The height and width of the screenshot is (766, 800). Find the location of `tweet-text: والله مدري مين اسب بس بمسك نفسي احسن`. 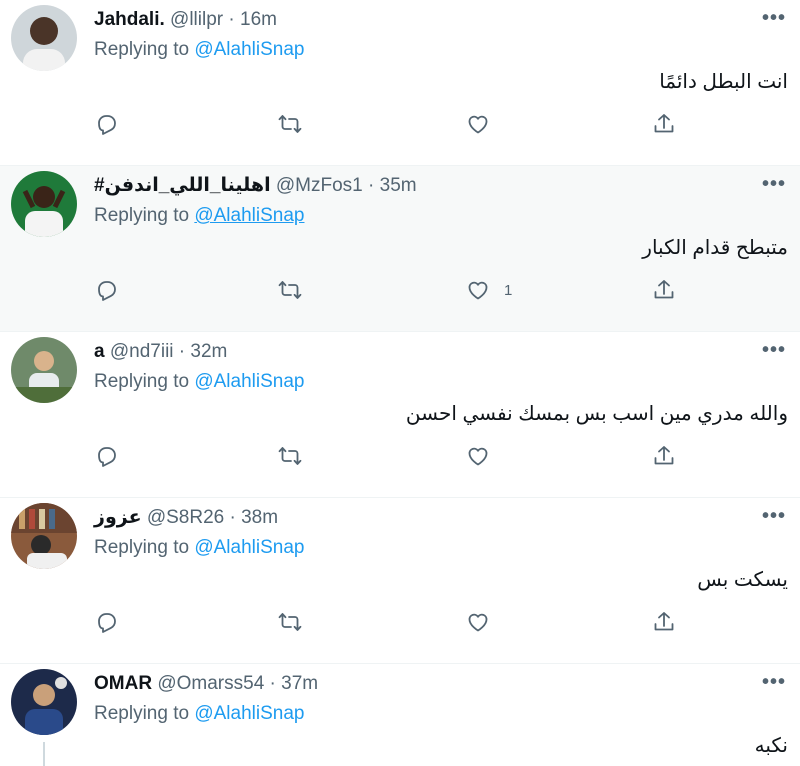

tweet-text: والله مدري مين اسب بس بمسك نفسي احسن is located at coordinates (596, 414).